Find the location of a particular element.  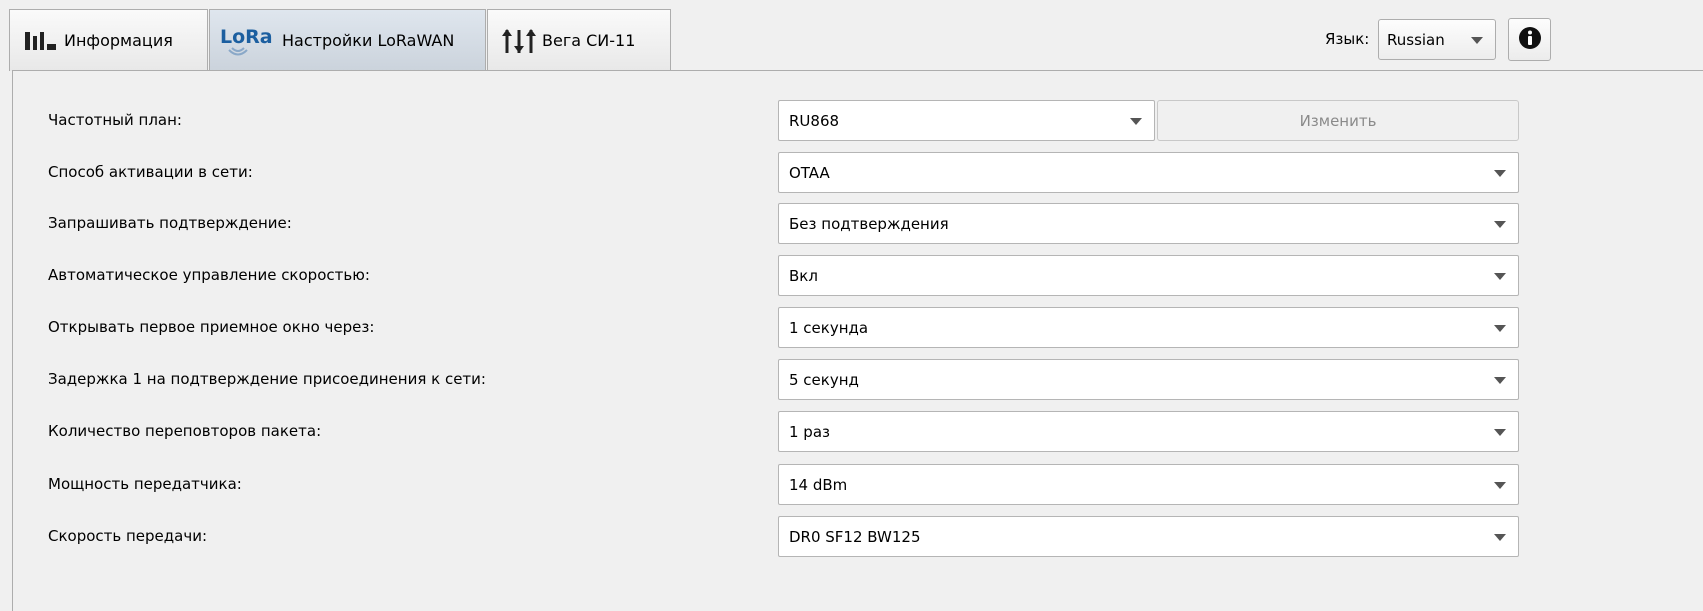

setting-label: Частотный план: is located at coordinates (115, 120).